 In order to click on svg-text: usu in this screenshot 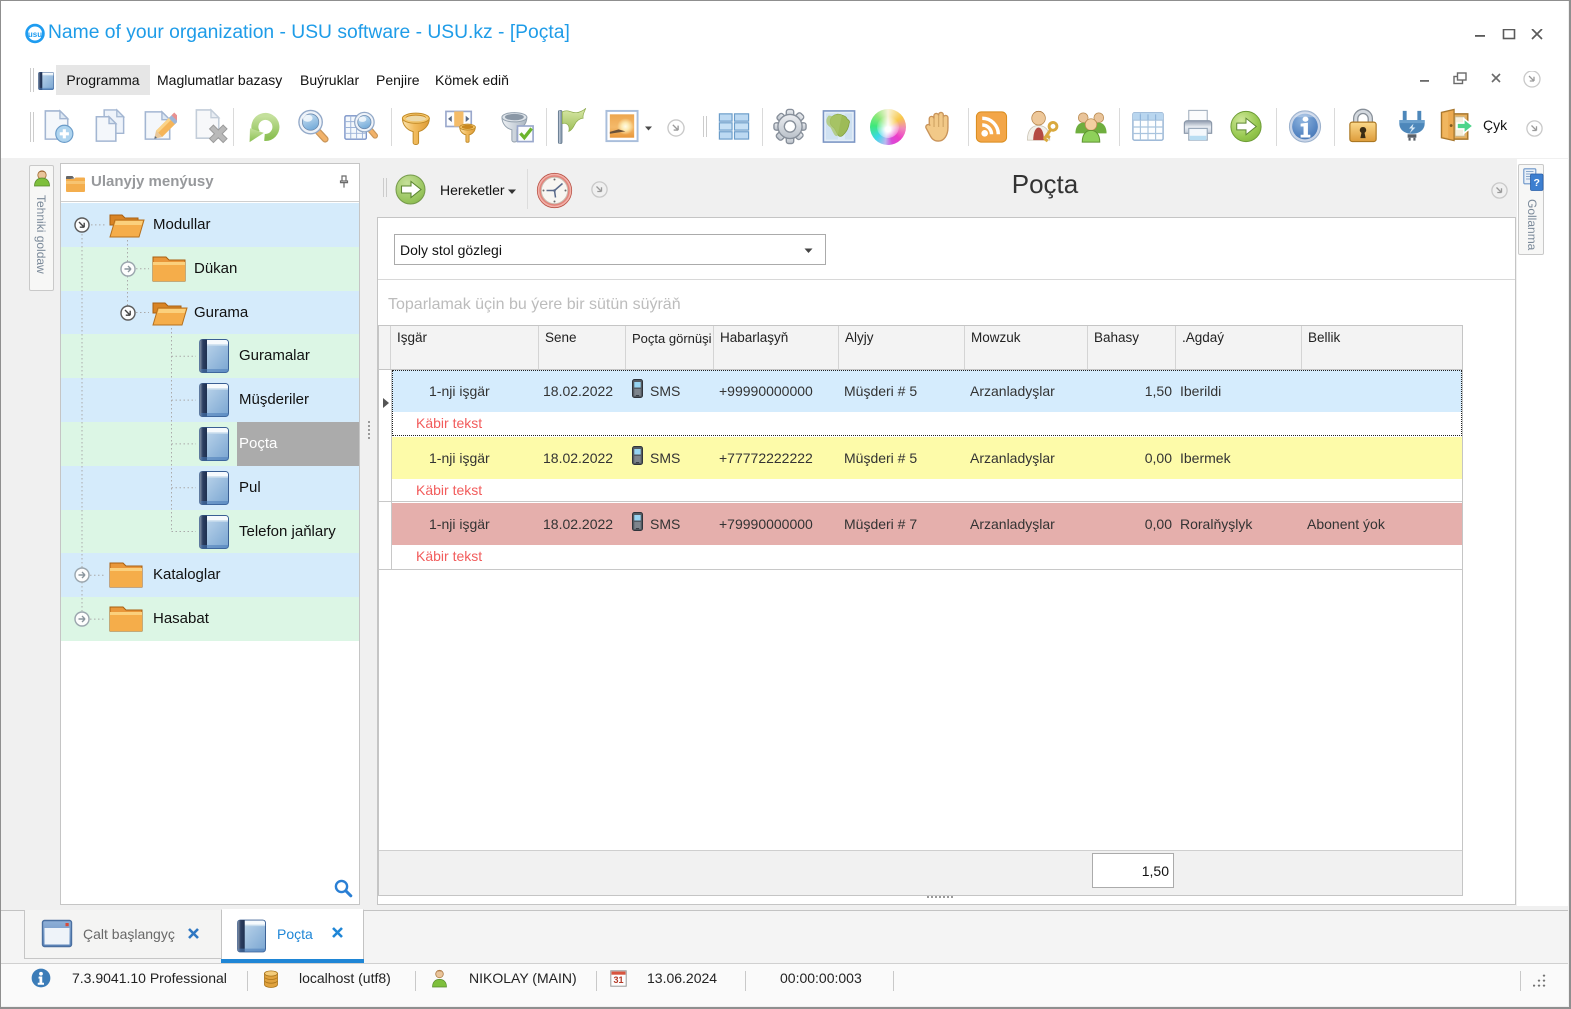, I will do `click(35, 34)`.